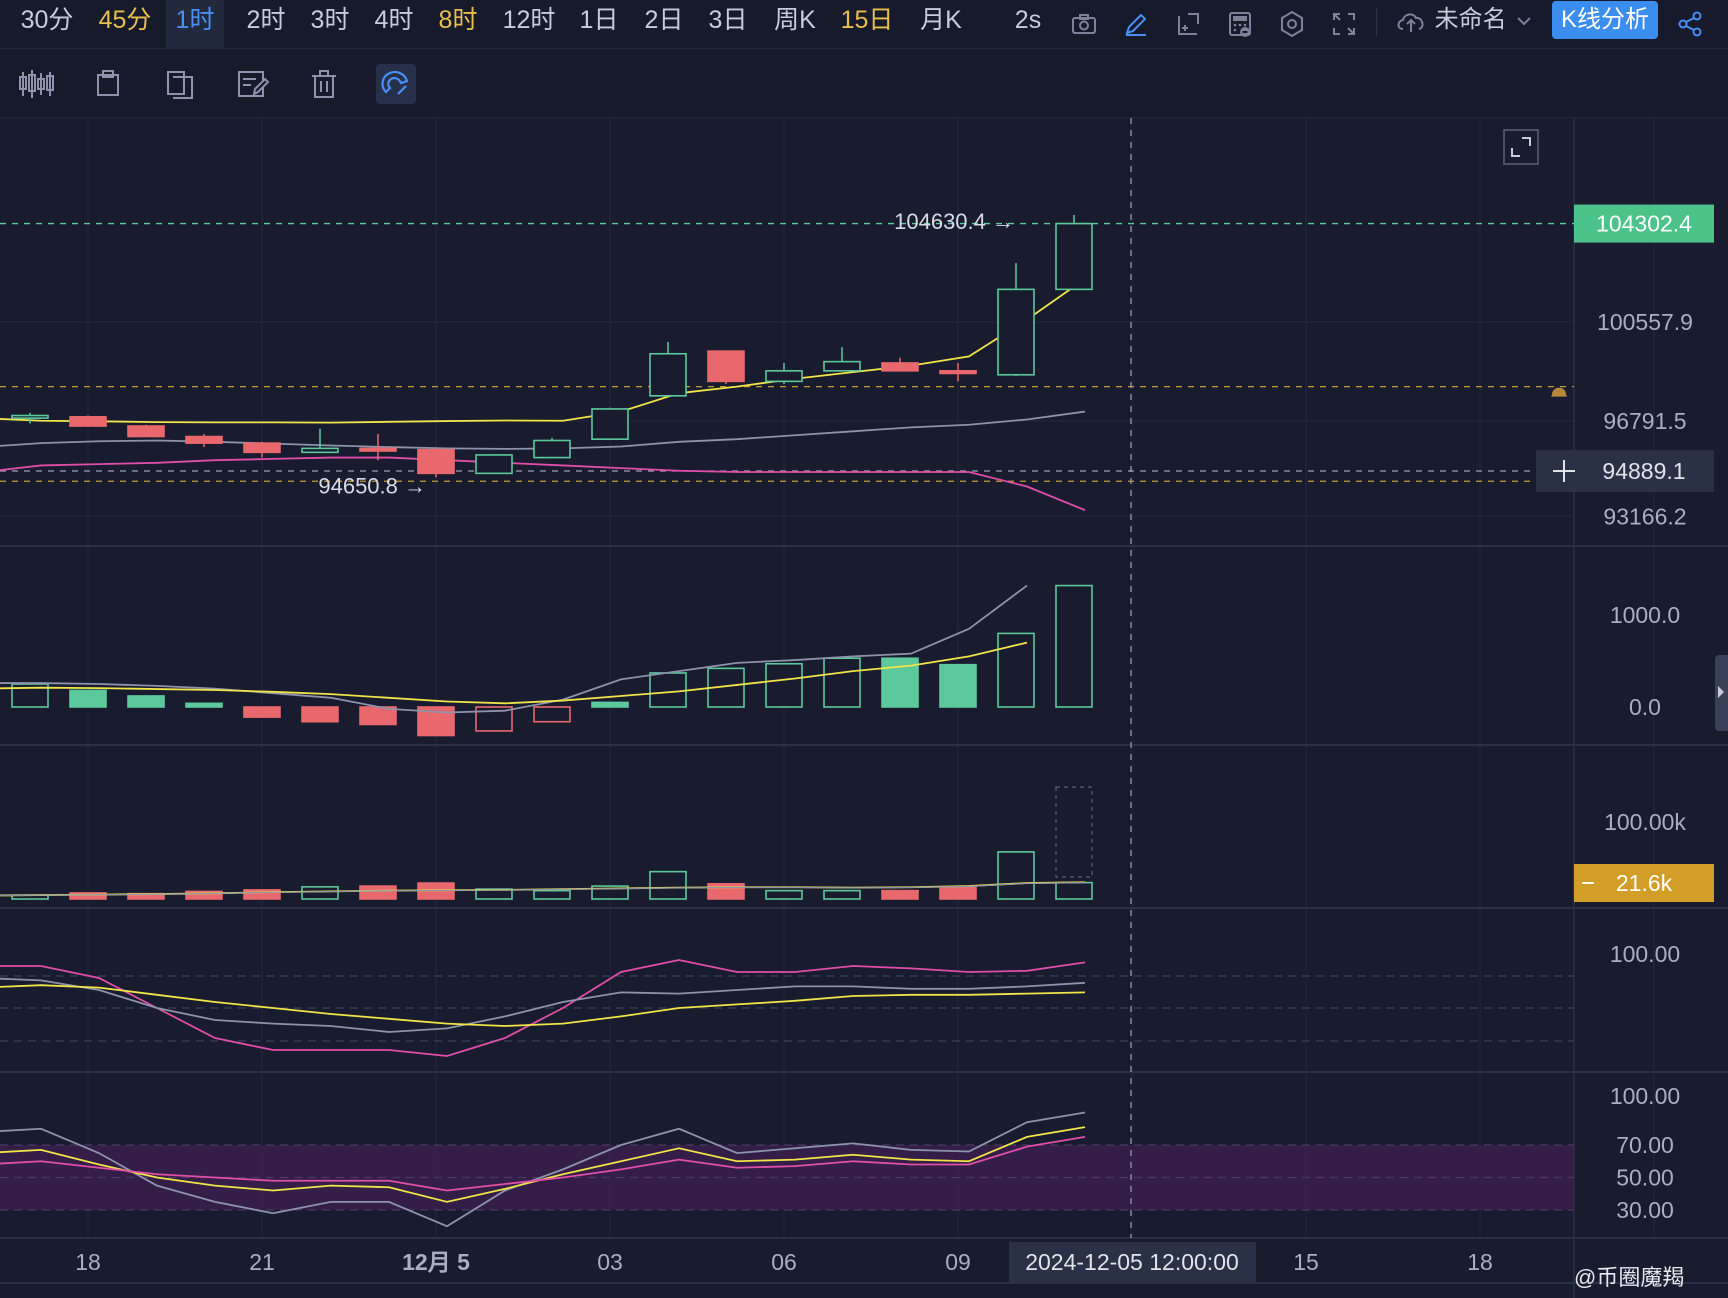  Describe the element at coordinates (252, 84) in the screenshot. I see `edit-note-icon` at that location.